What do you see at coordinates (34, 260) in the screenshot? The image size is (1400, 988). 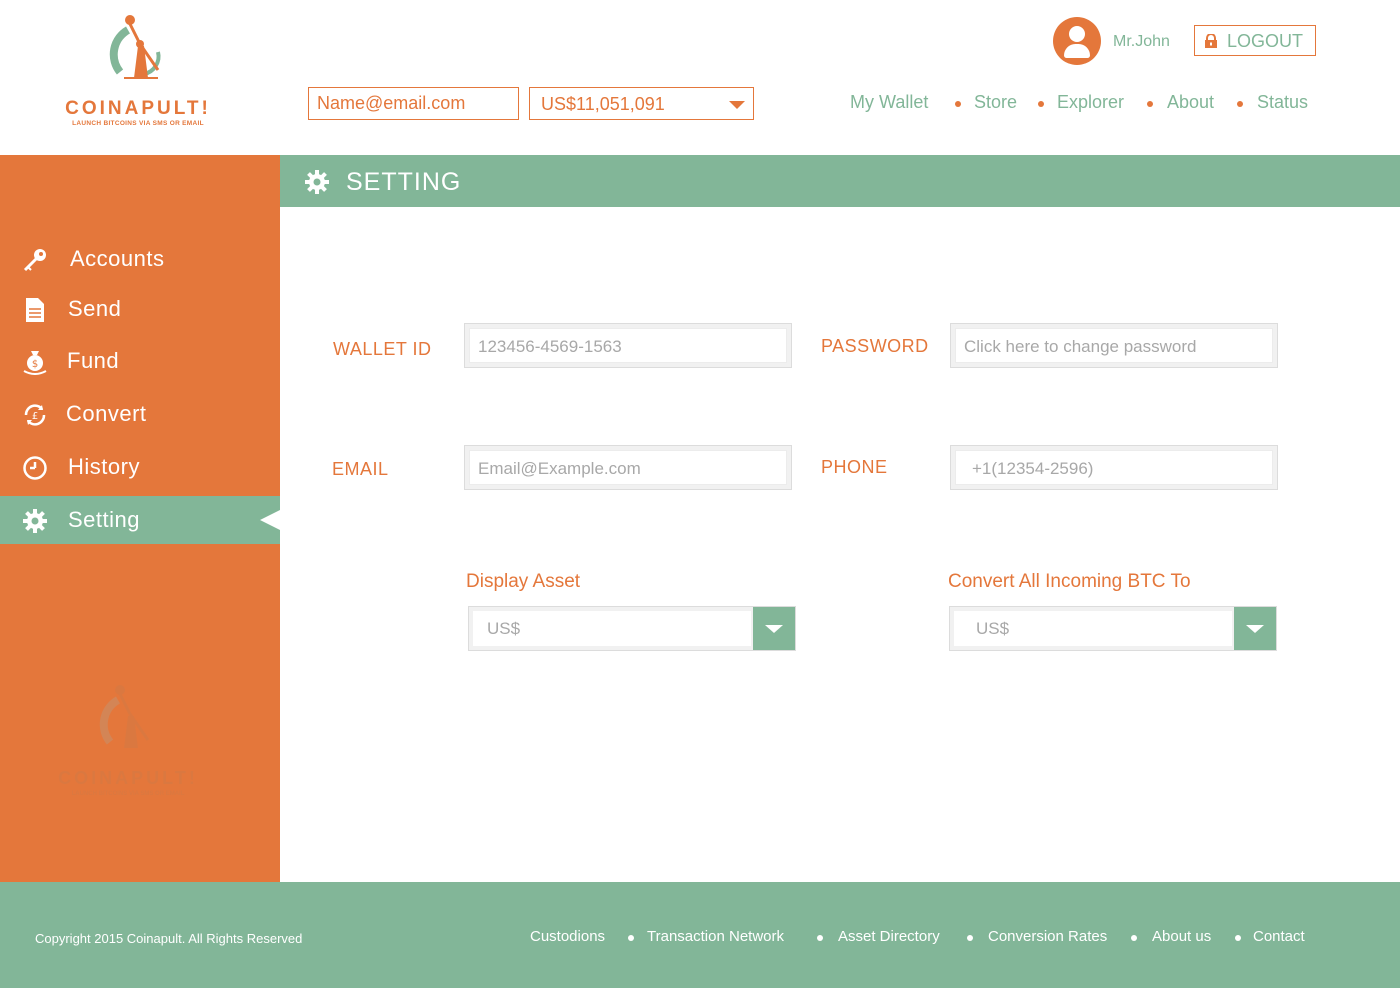 I see `key-icon` at bounding box center [34, 260].